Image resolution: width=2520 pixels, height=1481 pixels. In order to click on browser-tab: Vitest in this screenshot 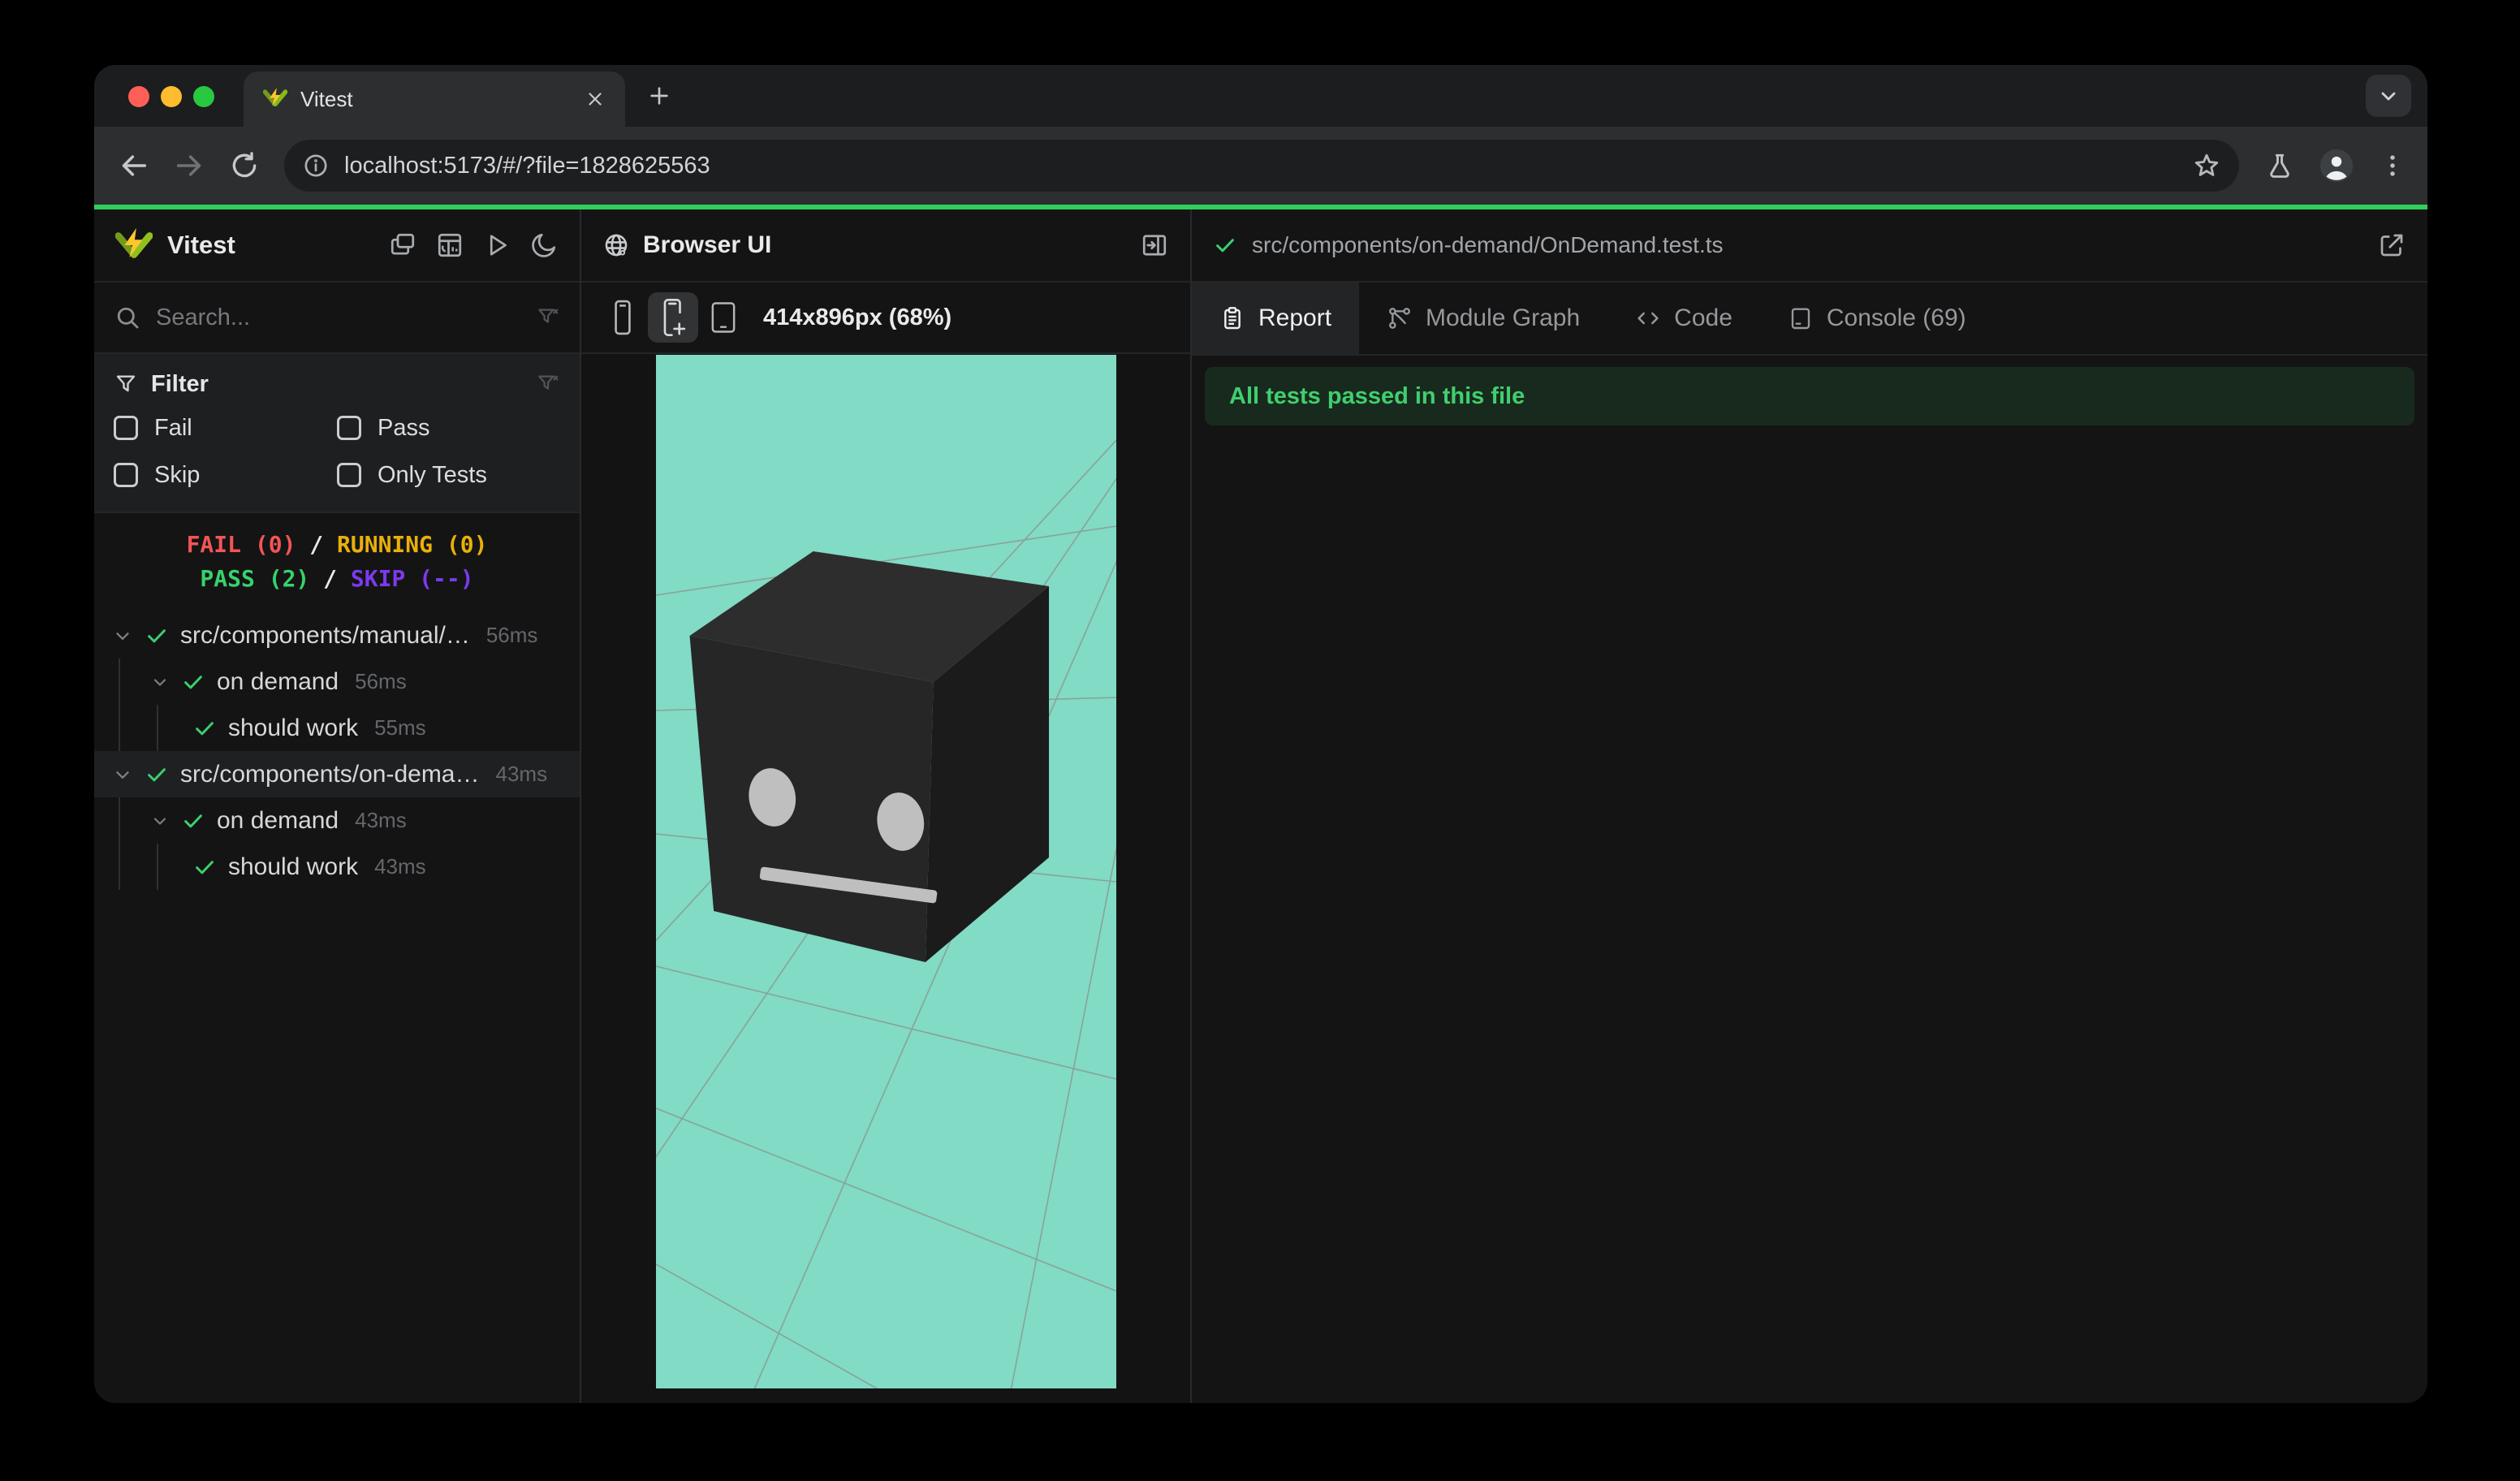, I will do `click(434, 99)`.